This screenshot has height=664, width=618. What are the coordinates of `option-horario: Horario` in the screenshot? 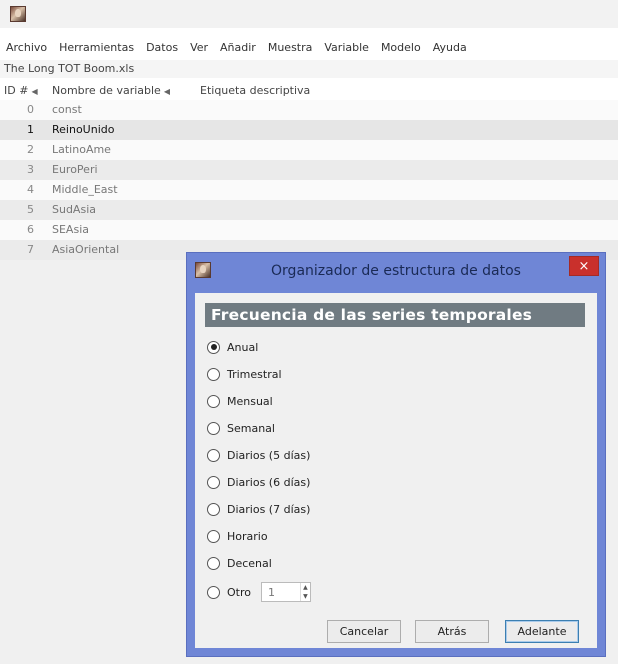 It's located at (237, 536).